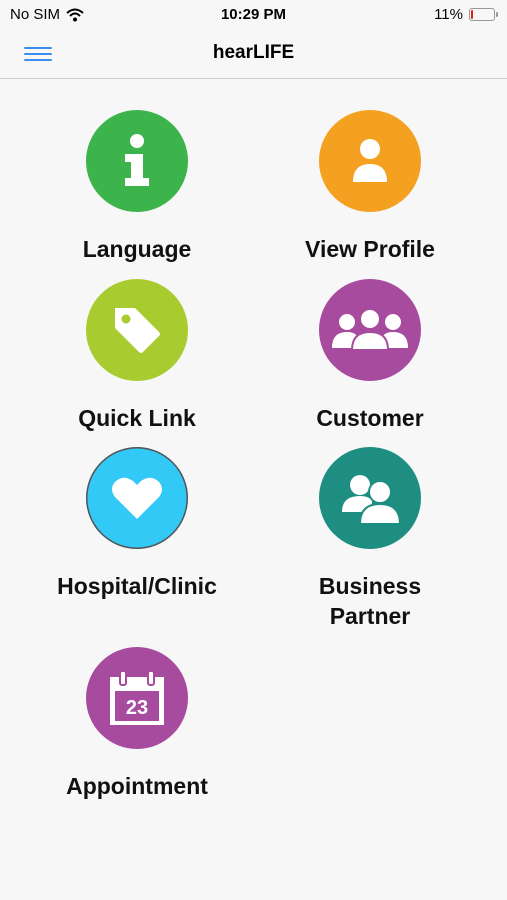  Describe the element at coordinates (137, 786) in the screenshot. I see `tile-label: Appointment` at that location.